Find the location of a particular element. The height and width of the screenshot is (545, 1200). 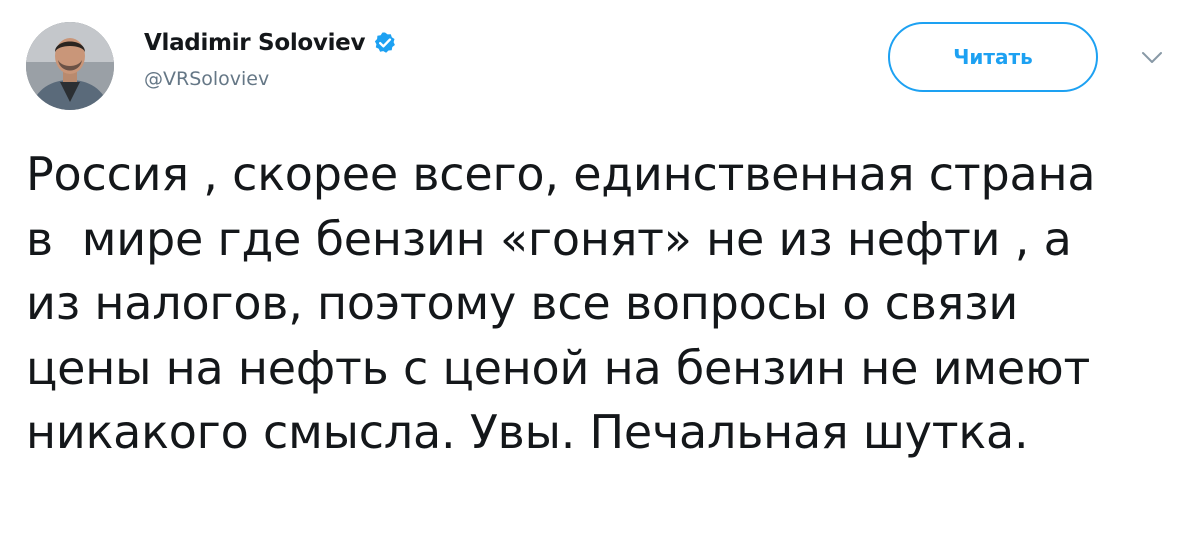

verified-badge-icon is located at coordinates (385, 43).